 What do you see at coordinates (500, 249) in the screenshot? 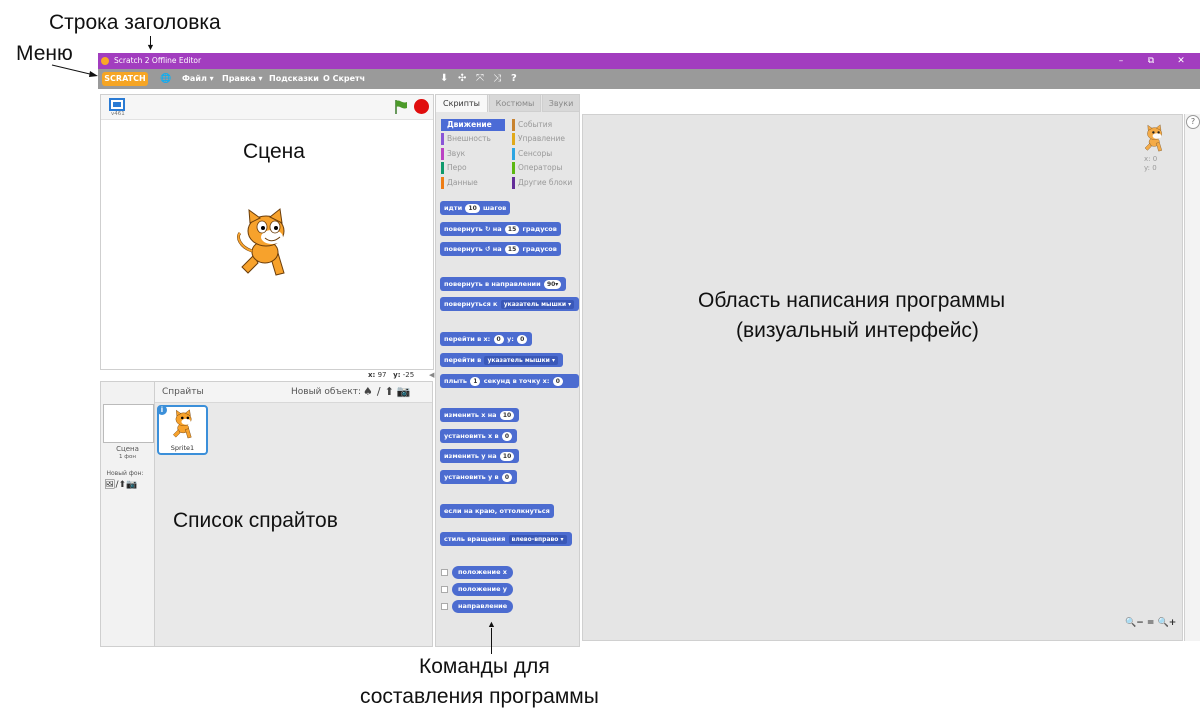
I see `block-turn-left: повернуть ↺ на 15 градусов` at bounding box center [500, 249].